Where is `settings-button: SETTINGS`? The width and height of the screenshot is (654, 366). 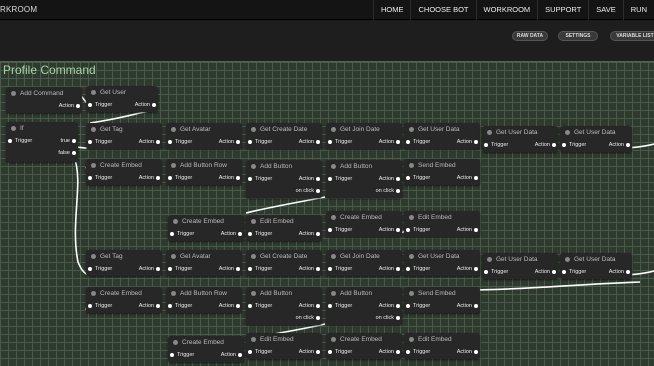
settings-button: SETTINGS is located at coordinates (578, 36).